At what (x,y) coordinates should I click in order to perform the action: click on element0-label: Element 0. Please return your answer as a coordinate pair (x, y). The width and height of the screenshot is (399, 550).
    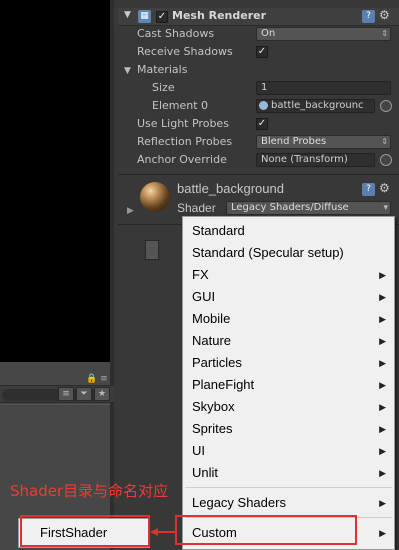
    Looking at the image, I should click on (180, 105).